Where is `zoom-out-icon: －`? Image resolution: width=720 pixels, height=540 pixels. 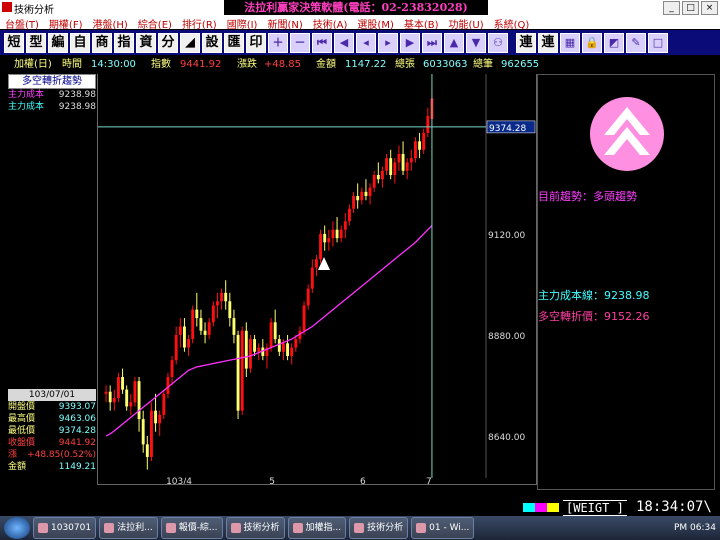
zoom-out-icon: － is located at coordinates (300, 42).